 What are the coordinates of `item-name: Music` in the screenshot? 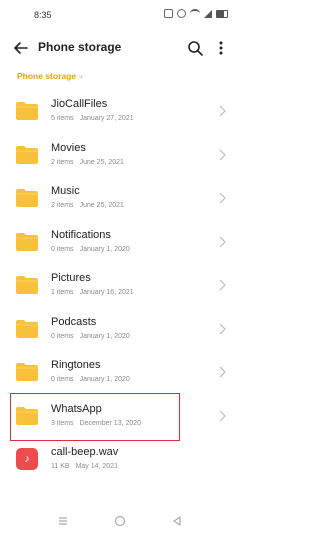 It's located at (65, 191).